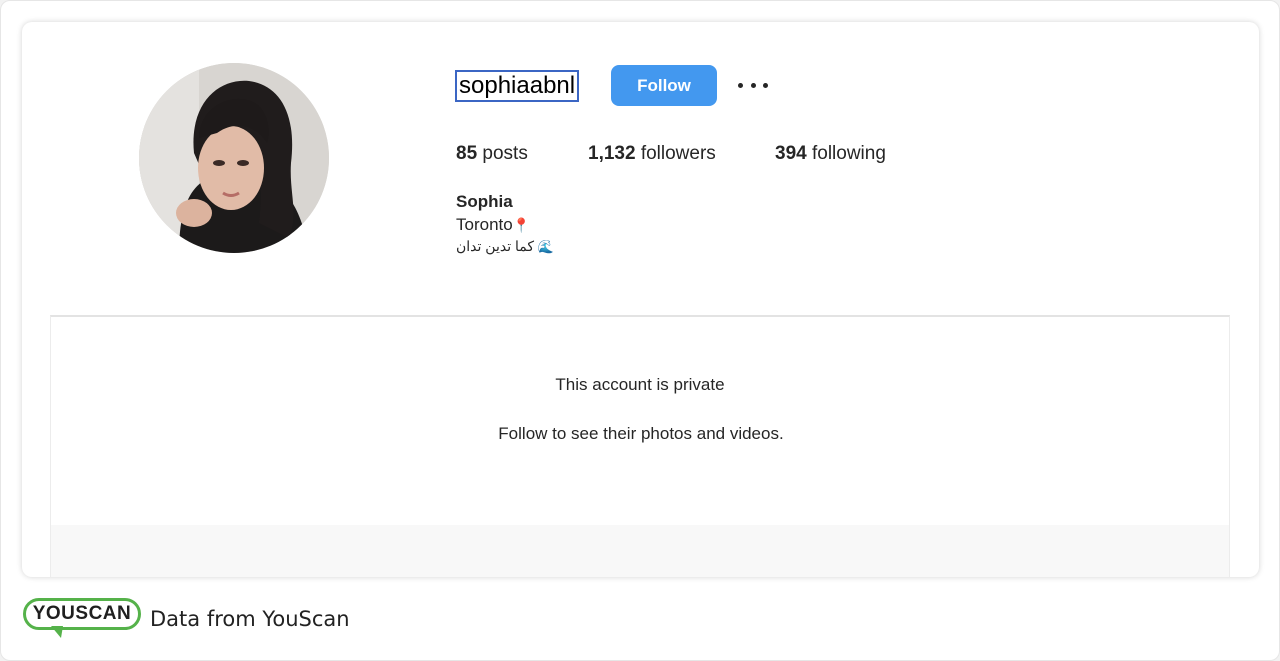 This screenshot has width=1280, height=661. What do you see at coordinates (546, 246) in the screenshot?
I see `wave-icon: 🌊` at bounding box center [546, 246].